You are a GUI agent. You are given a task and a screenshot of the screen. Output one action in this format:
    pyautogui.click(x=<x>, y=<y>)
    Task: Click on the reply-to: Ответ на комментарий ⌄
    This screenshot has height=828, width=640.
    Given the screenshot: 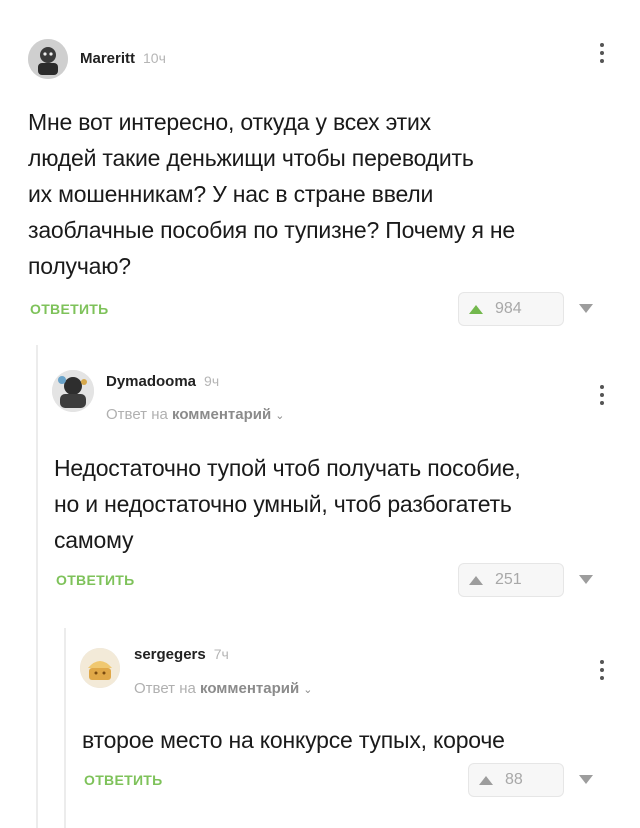 What is the action you would take?
    pyautogui.click(x=223, y=688)
    